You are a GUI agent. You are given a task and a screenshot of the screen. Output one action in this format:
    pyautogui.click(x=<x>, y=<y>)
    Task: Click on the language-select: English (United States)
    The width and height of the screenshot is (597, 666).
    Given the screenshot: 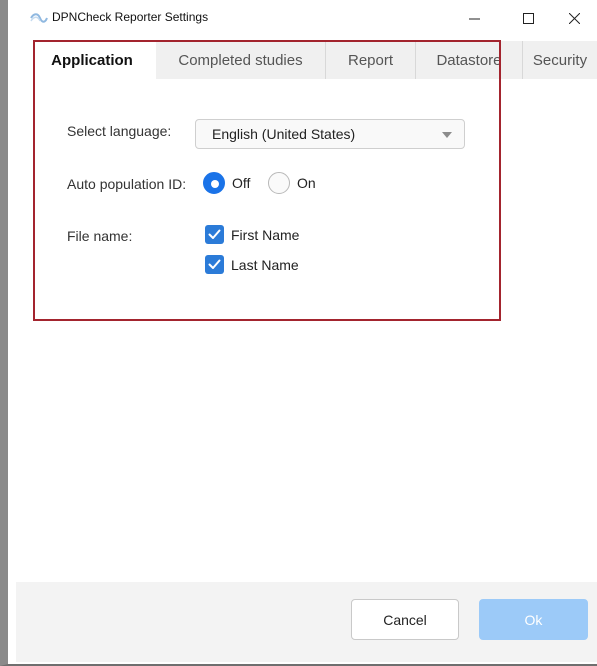 What is the action you would take?
    pyautogui.click(x=330, y=134)
    